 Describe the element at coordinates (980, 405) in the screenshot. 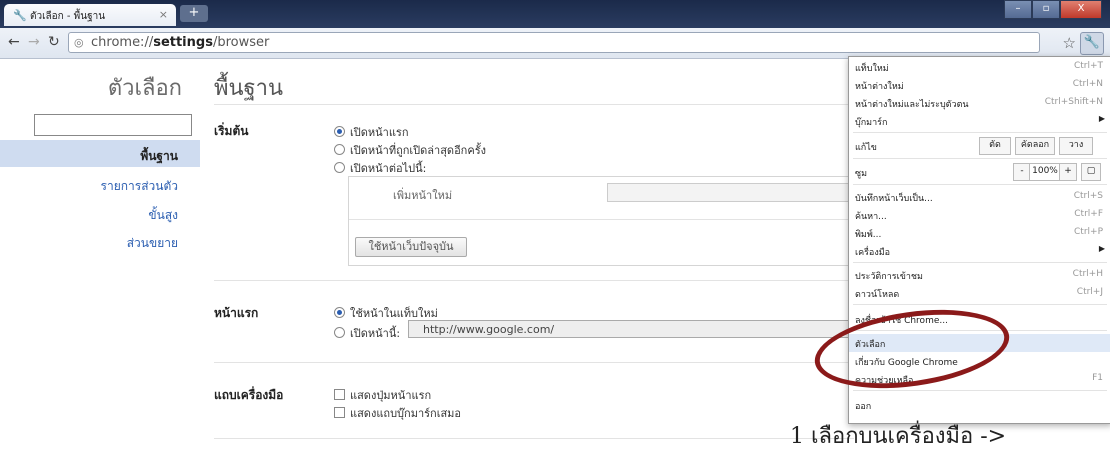

I see `menu-item-exit: ออก` at that location.